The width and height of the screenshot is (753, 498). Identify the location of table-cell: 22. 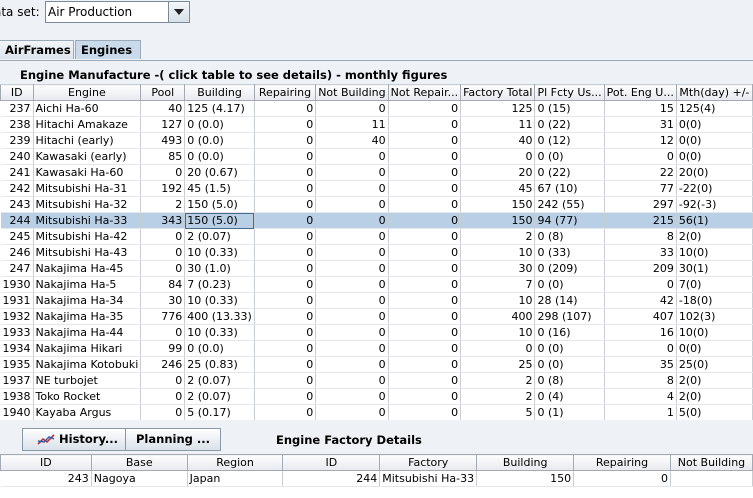
(640, 172).